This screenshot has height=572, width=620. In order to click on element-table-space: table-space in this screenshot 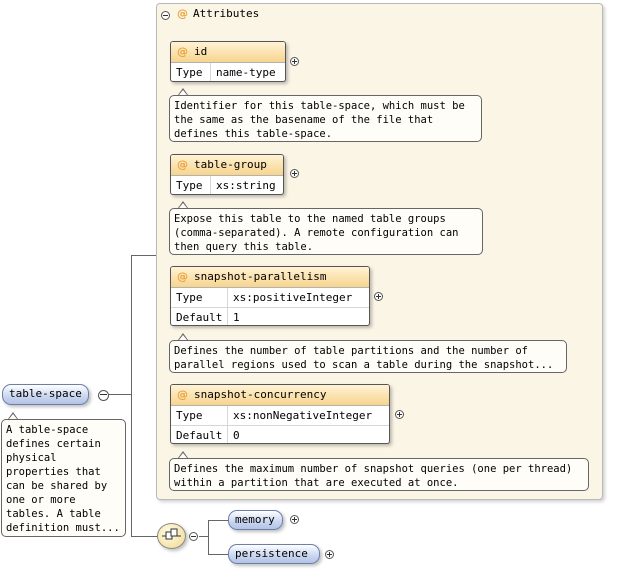, I will do `click(45, 394)`.